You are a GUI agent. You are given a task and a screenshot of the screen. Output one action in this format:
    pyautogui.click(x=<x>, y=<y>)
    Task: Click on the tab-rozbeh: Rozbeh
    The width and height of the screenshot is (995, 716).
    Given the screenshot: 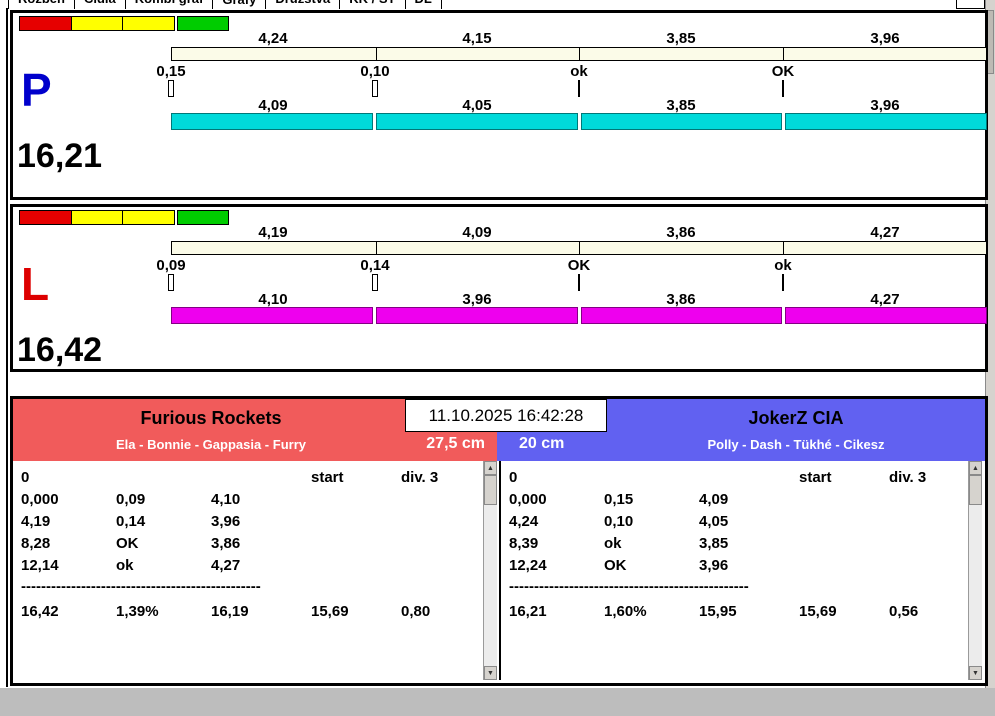 What is the action you would take?
    pyautogui.click(x=41, y=4)
    